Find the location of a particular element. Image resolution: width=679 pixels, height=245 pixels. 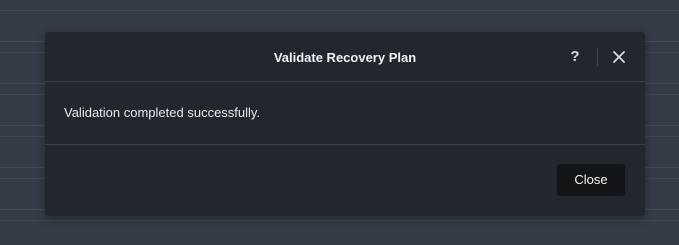

dialog-title: Validate Recovery Plan is located at coordinates (345, 57).